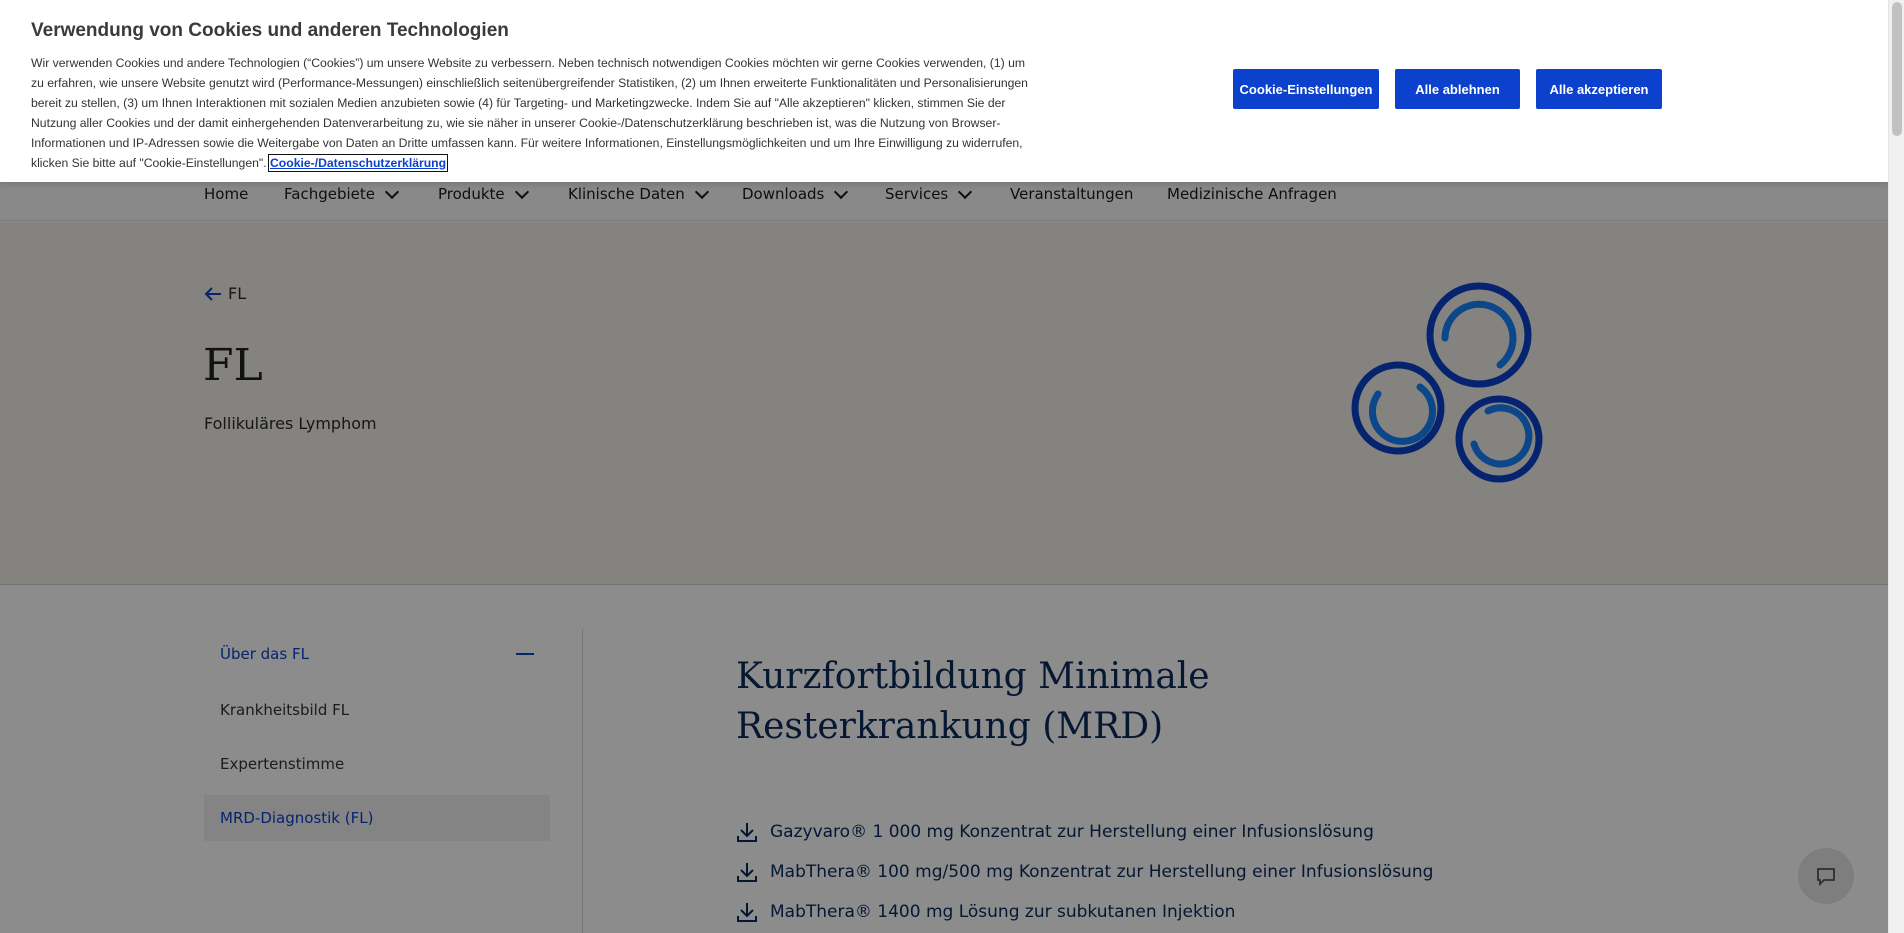  I want to click on cookie-settings-button: Cookie-Einstellungen, so click(1306, 89).